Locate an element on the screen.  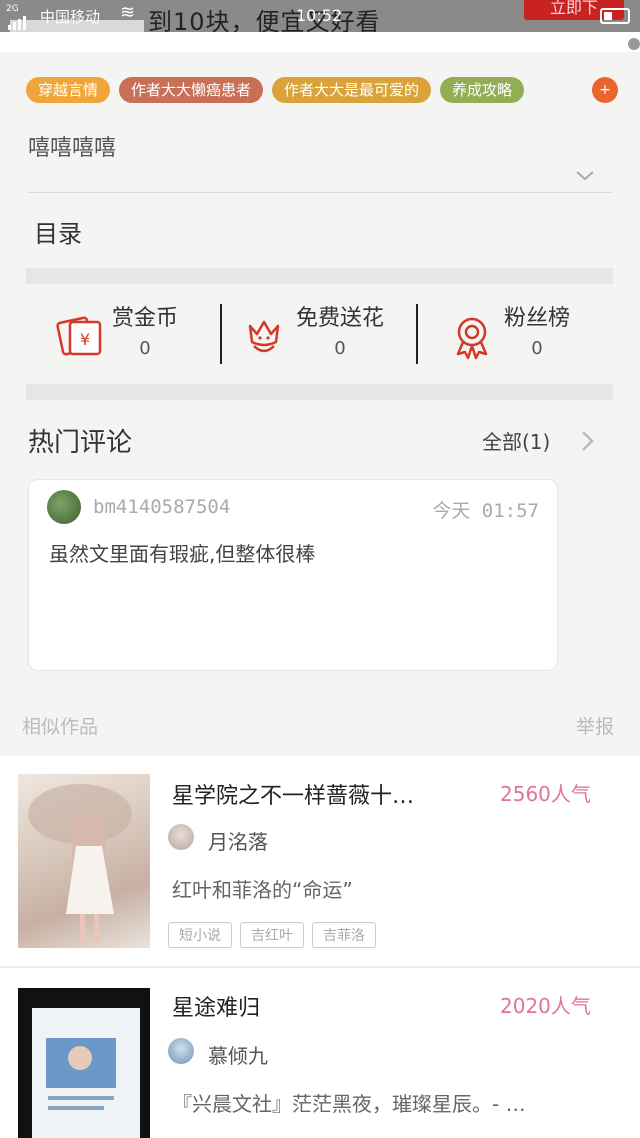
comment-time: 今天 01:57 is located at coordinates (485, 511).